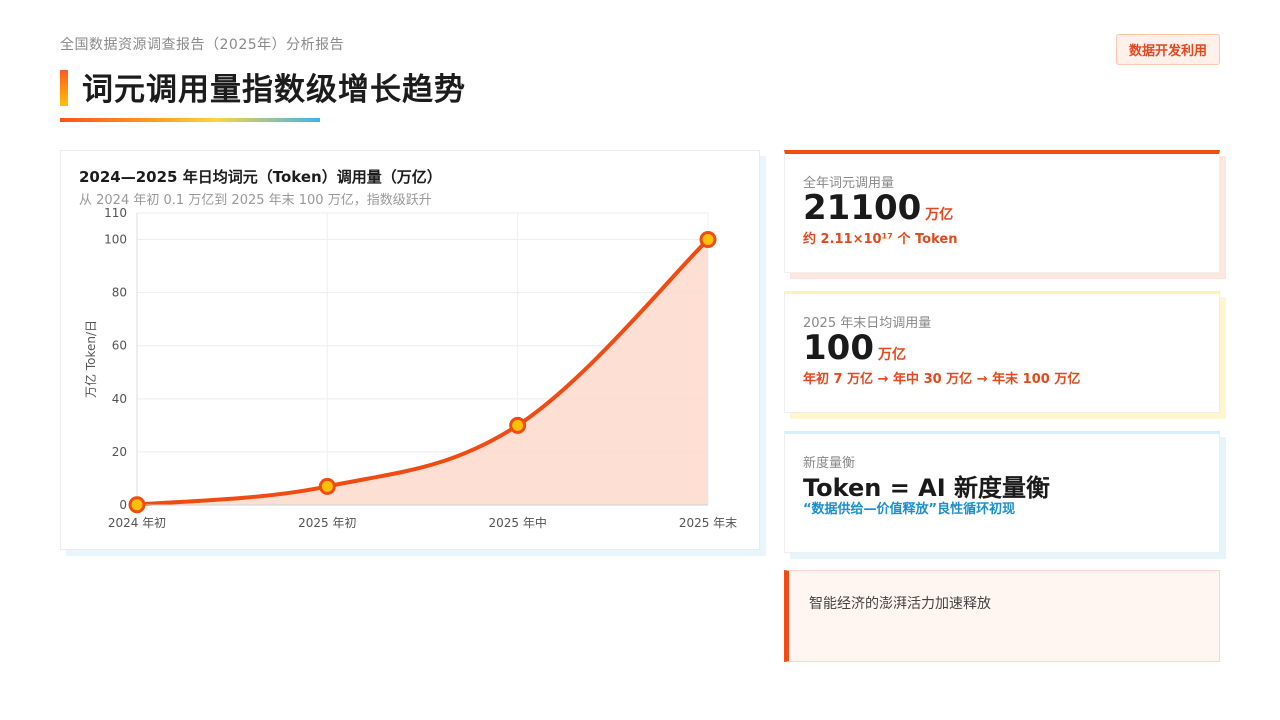 This screenshot has width=1280, height=720. What do you see at coordinates (1167, 49) in the screenshot?
I see `section-tag: 数据开发利用` at bounding box center [1167, 49].